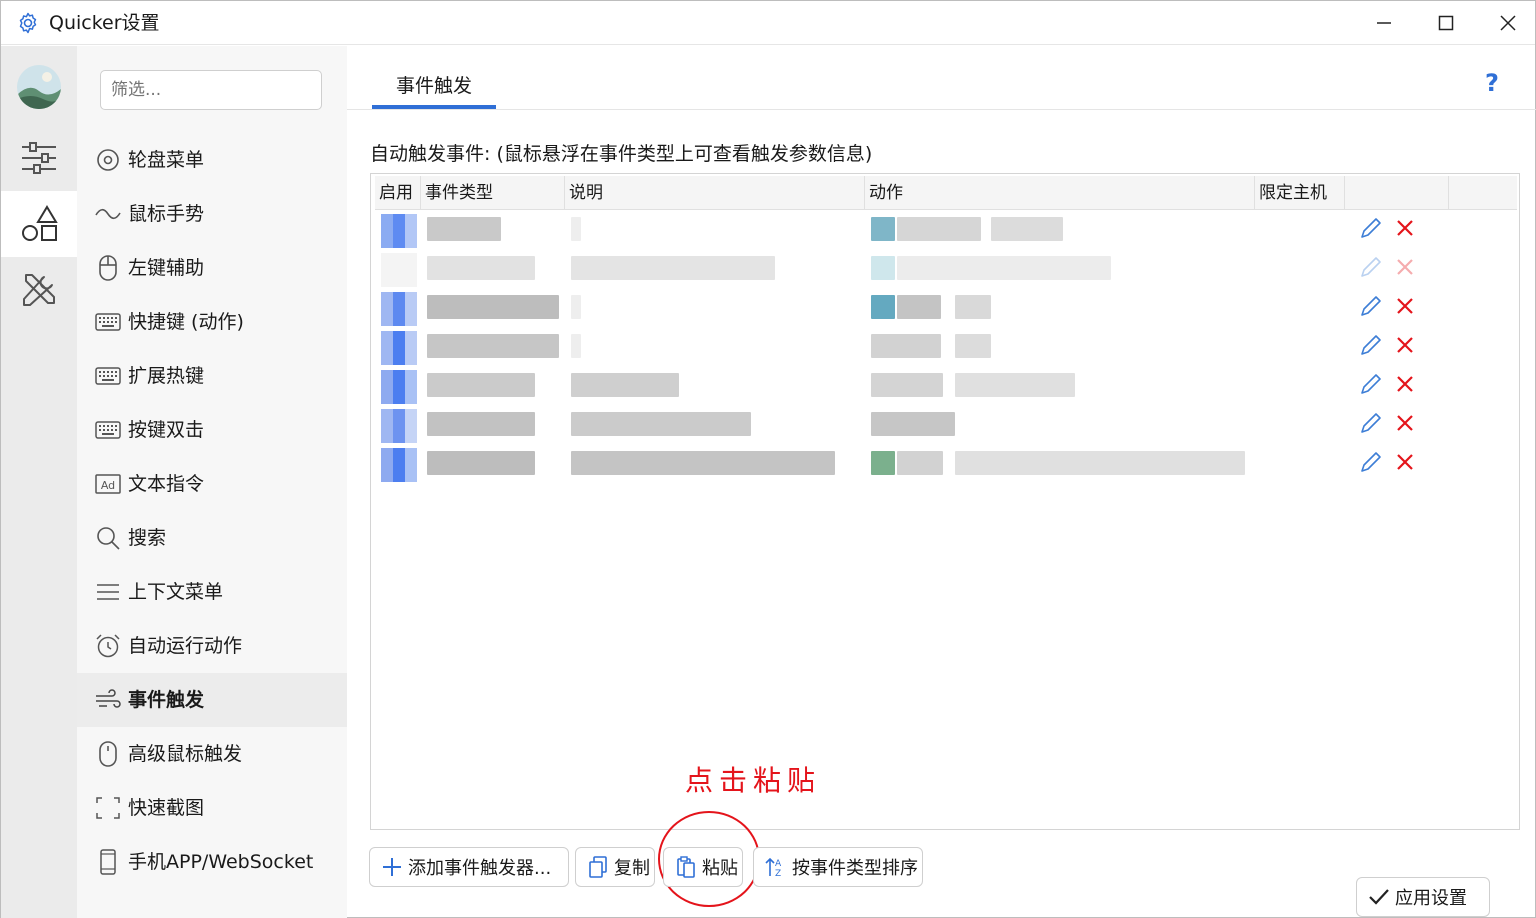  What do you see at coordinates (621, 154) in the screenshot?
I see `section-label: 自动触发事件: (鼠标悬浮在事件类型上可查看触发参数信息)` at bounding box center [621, 154].